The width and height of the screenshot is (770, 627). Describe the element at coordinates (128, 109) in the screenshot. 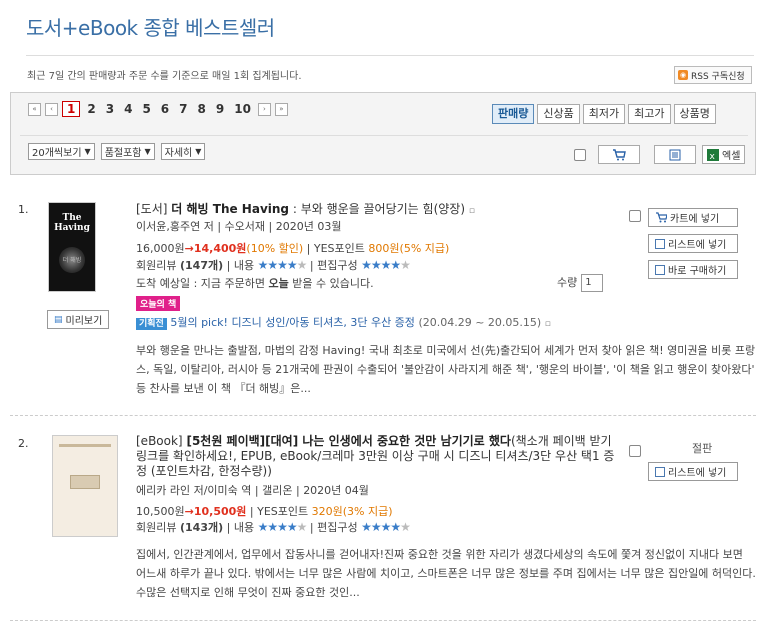

I see `page-link: 4` at that location.